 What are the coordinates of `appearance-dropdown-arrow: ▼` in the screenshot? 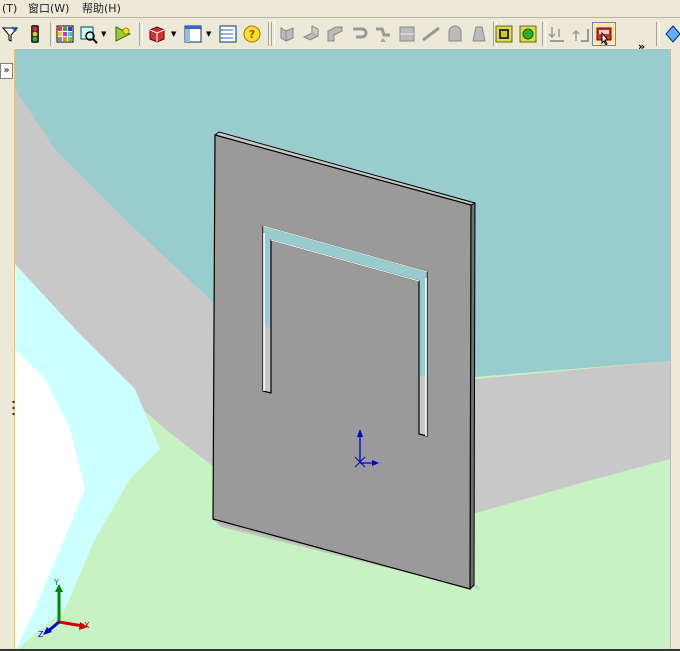 It's located at (174, 34).